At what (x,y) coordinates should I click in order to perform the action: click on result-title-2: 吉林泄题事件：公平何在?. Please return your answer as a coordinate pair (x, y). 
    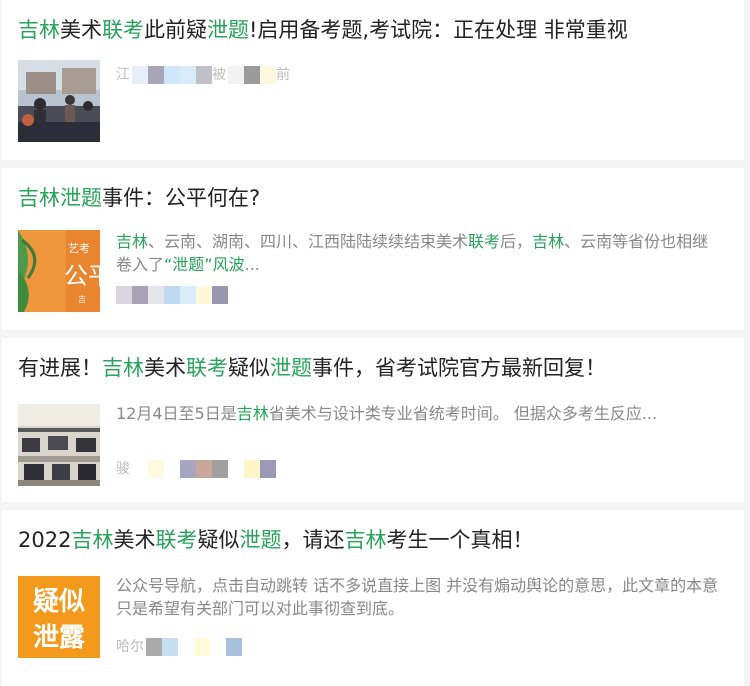
    Looking at the image, I should click on (139, 198).